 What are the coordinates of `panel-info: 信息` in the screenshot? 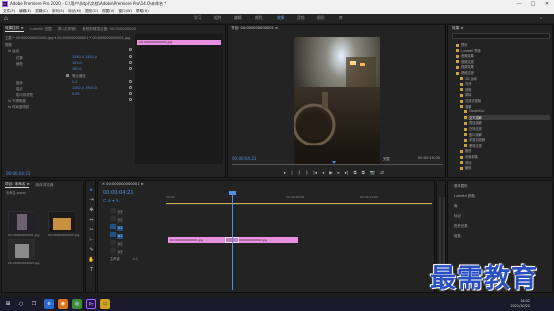 It's located at (457, 235).